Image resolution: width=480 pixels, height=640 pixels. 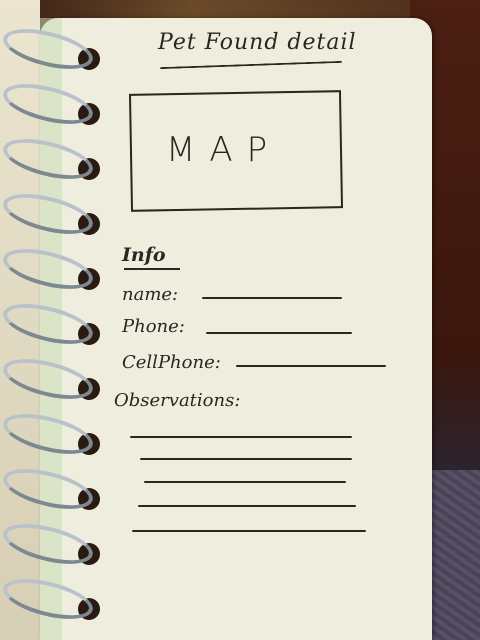 What do you see at coordinates (171, 362) in the screenshot?
I see `cellphone-label: CellPhone:` at bounding box center [171, 362].